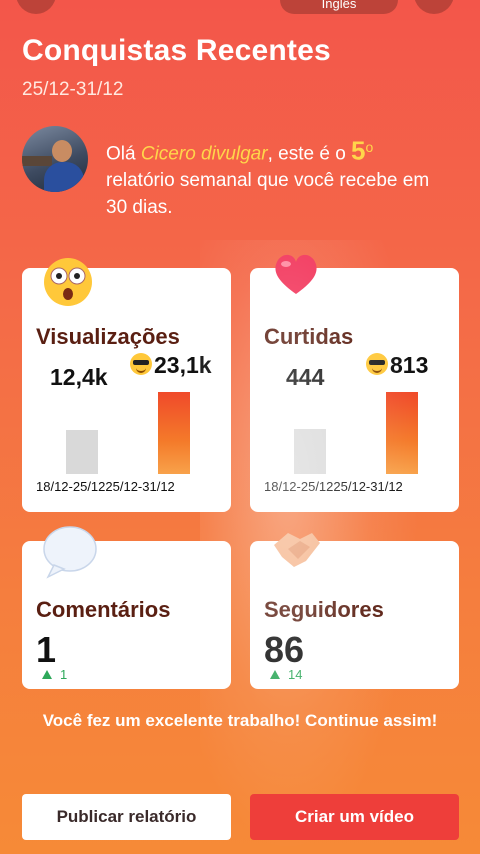 This screenshot has width=480, height=854. I want to click on avatar, so click(55, 159).